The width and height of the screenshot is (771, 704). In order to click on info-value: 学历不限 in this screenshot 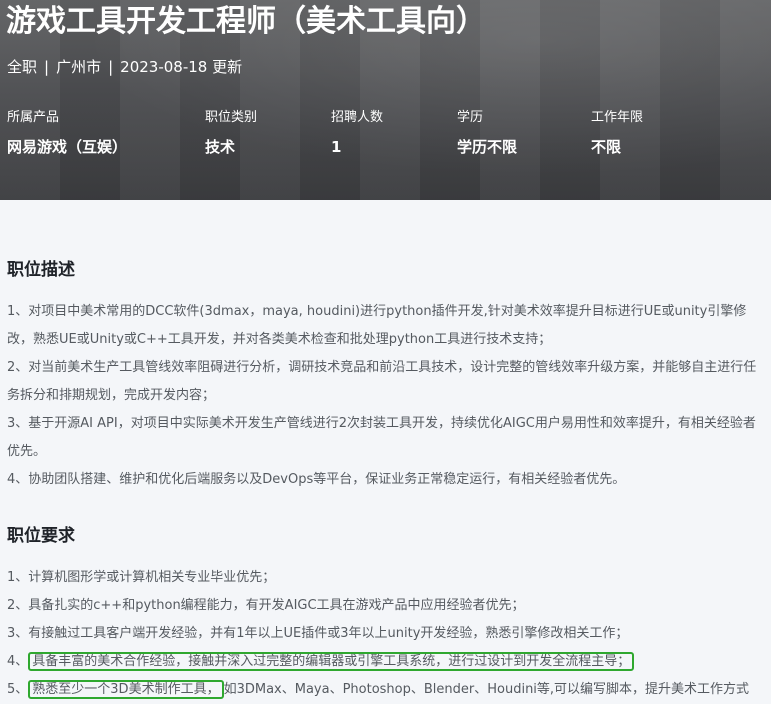, I will do `click(487, 147)`.